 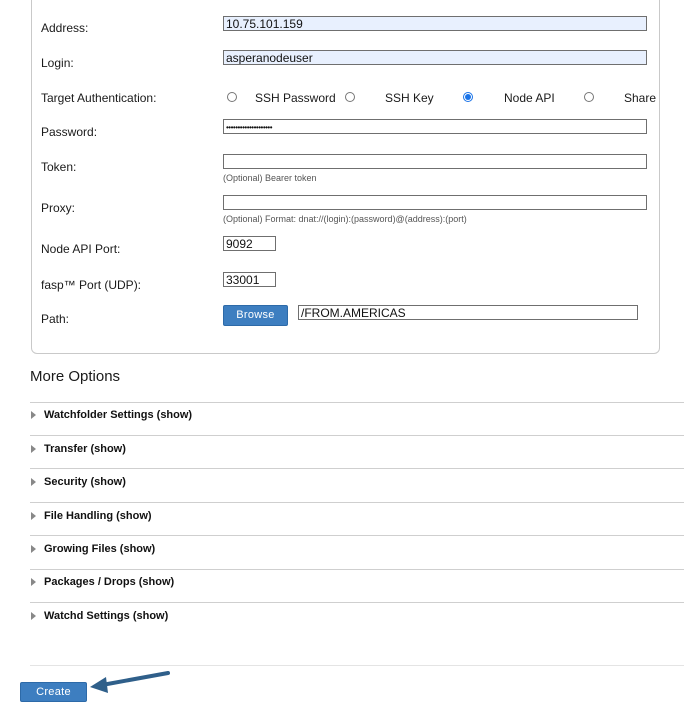 What do you see at coordinates (100, 549) in the screenshot?
I see `section-label: Growing Files (show)` at bounding box center [100, 549].